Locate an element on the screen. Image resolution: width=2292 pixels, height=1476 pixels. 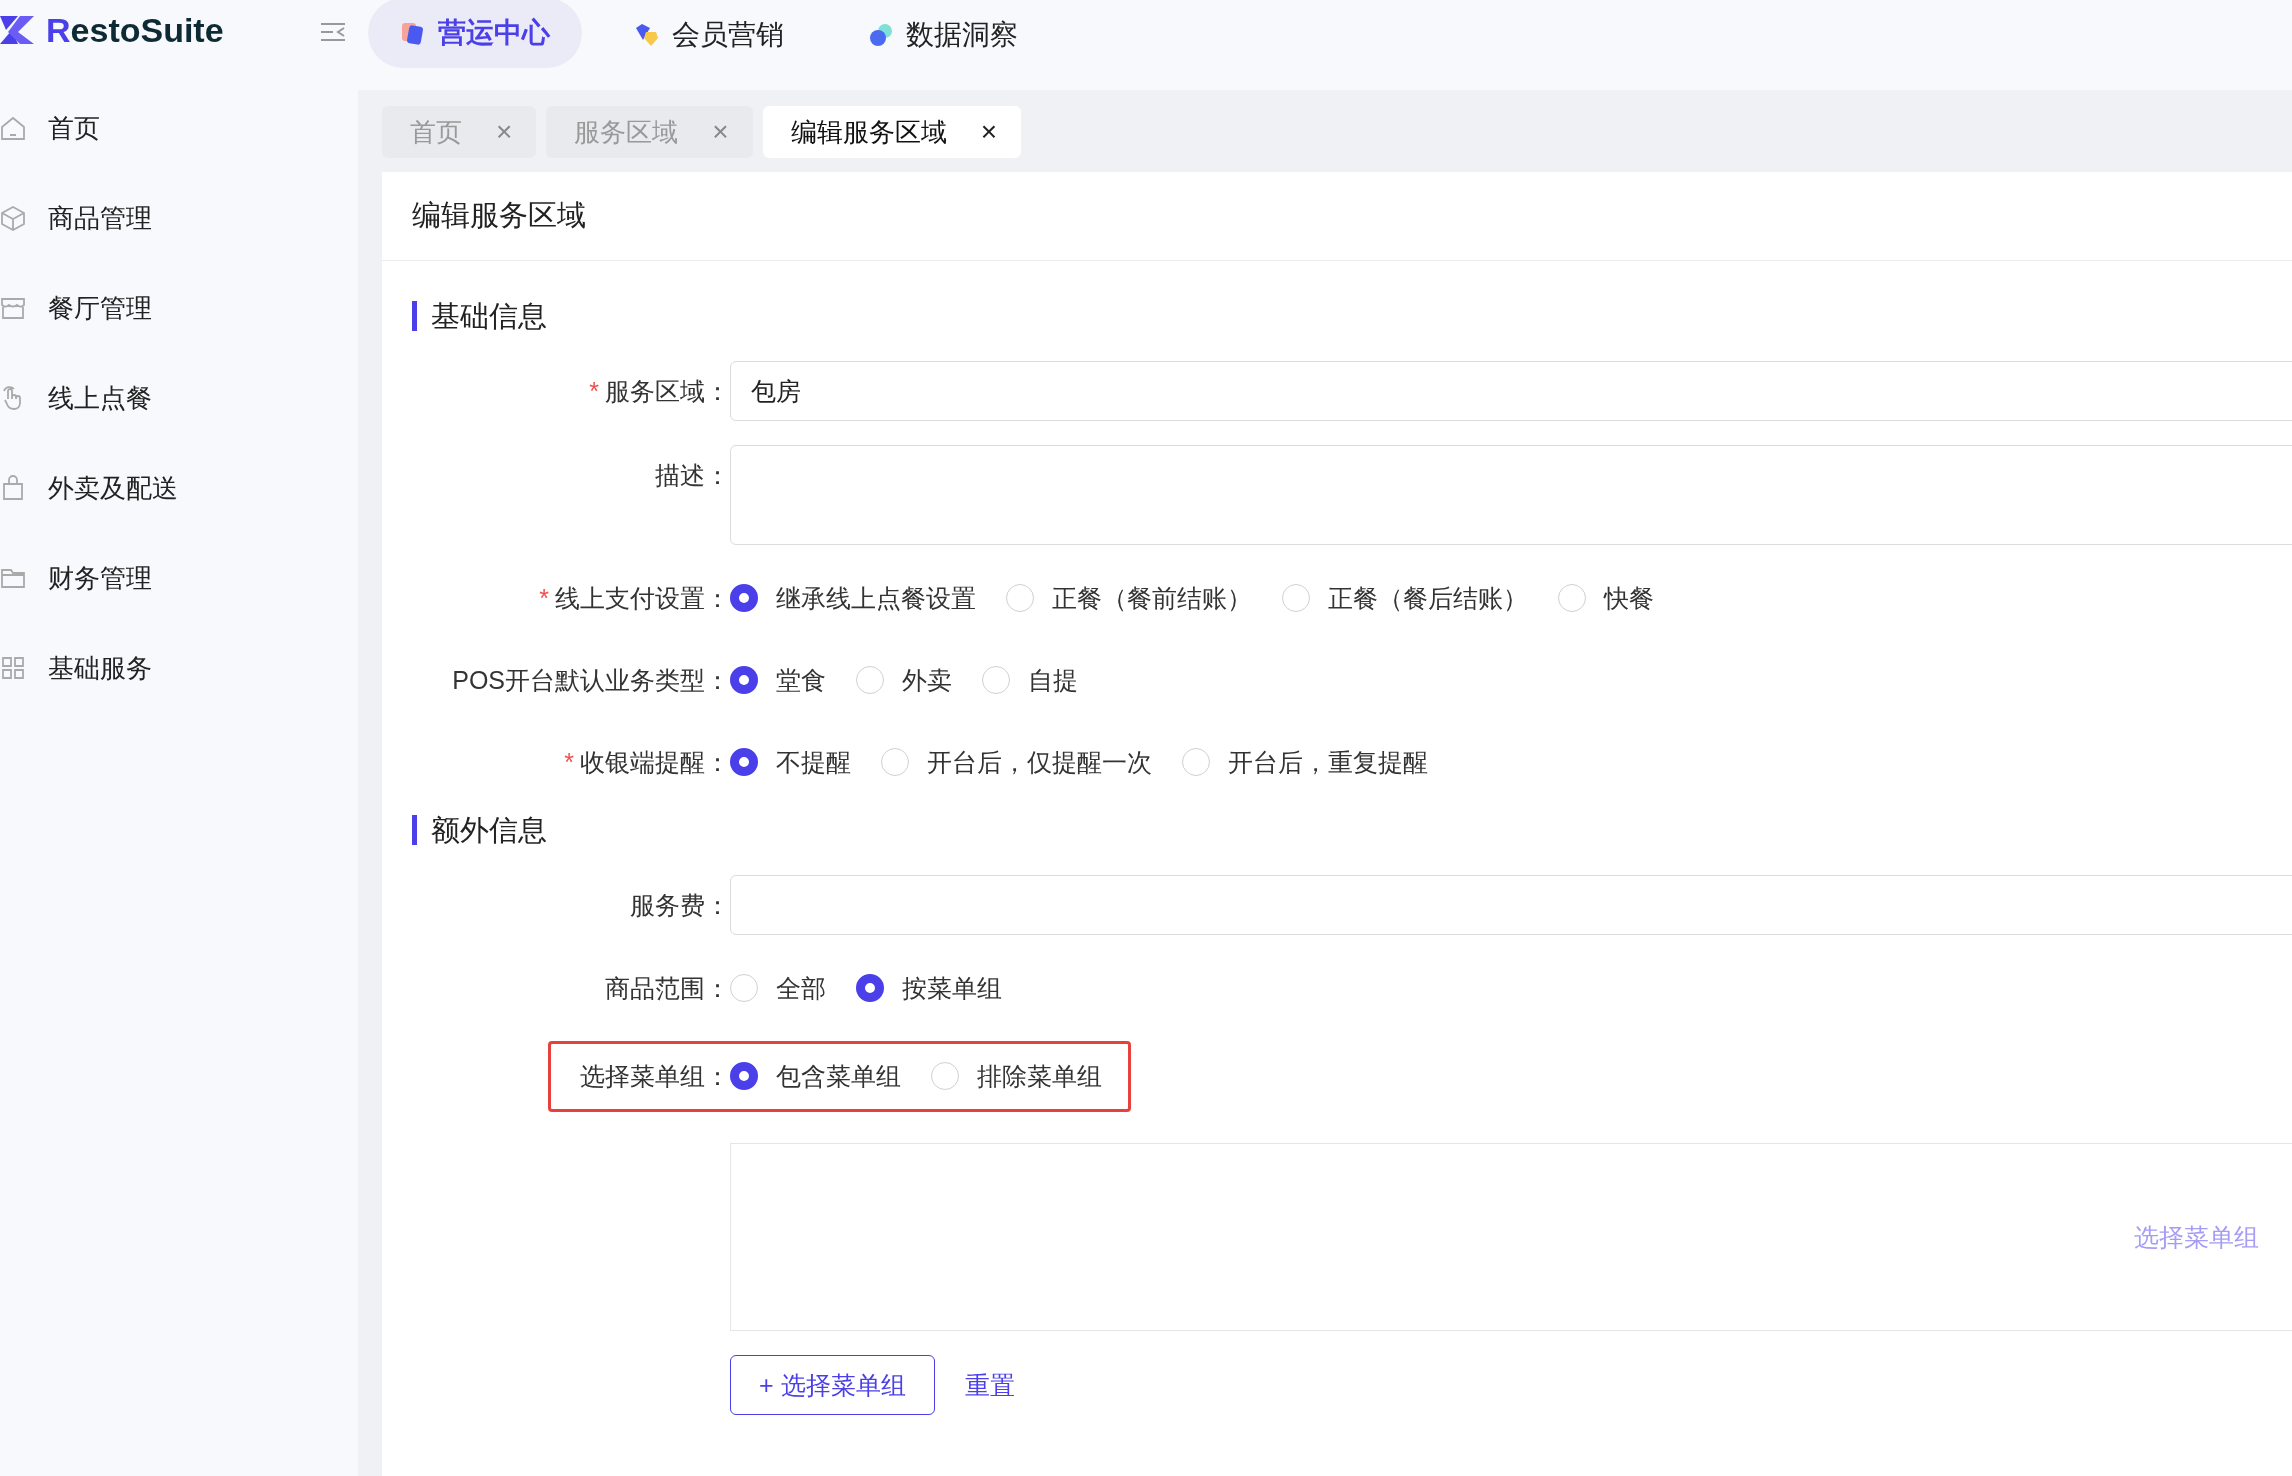
radio-option: 不提醒 is located at coordinates (790, 762).